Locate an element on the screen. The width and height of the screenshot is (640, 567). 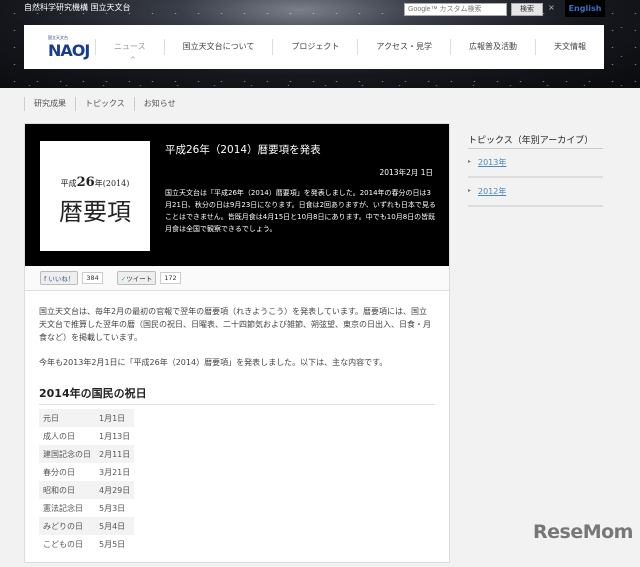
article-date: 2013年2月 1日 is located at coordinates (406, 172).